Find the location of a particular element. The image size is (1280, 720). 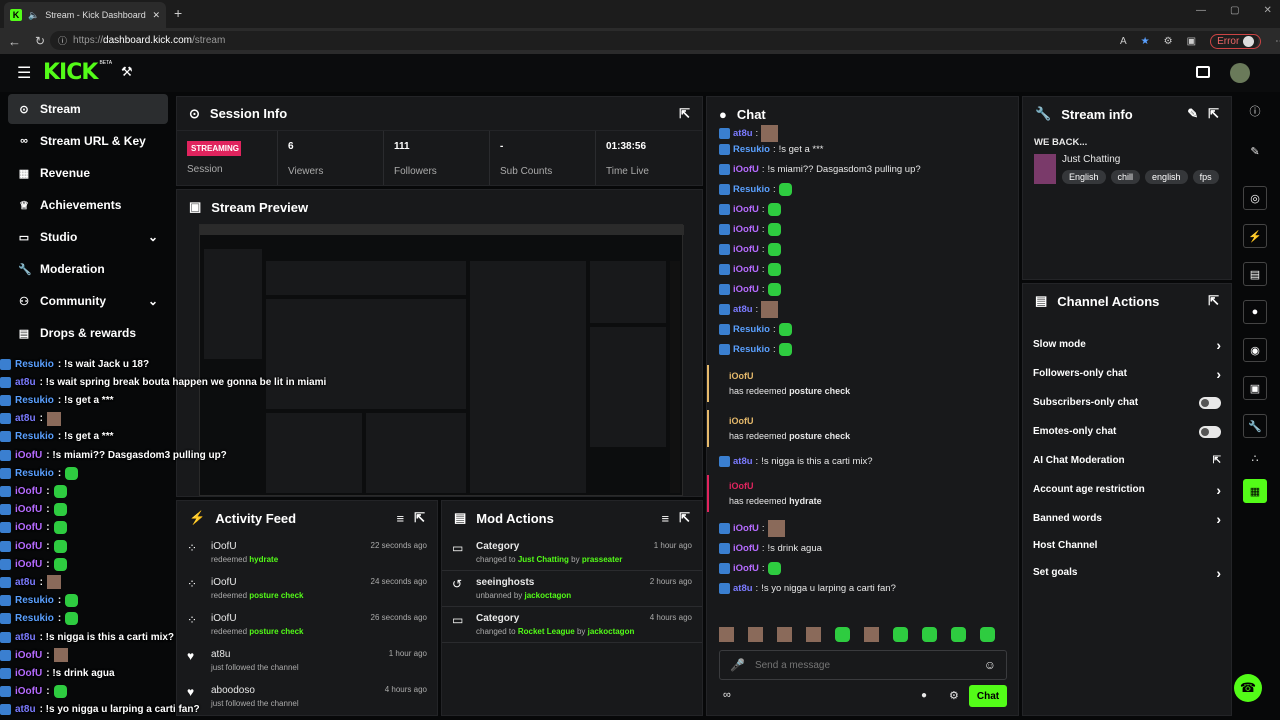

address-bar: ⓘ https://dashboard.kick.com/stream is located at coordinates (654, 40).